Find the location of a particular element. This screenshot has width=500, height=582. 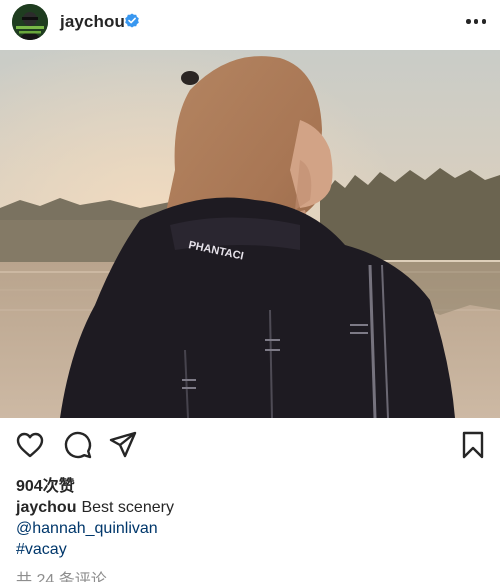

post-header: jaychou is located at coordinates (250, 23).